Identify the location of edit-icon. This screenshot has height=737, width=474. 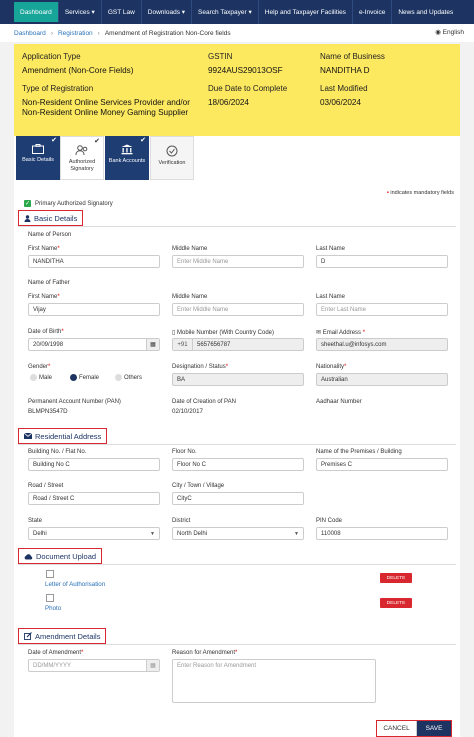
(28, 636).